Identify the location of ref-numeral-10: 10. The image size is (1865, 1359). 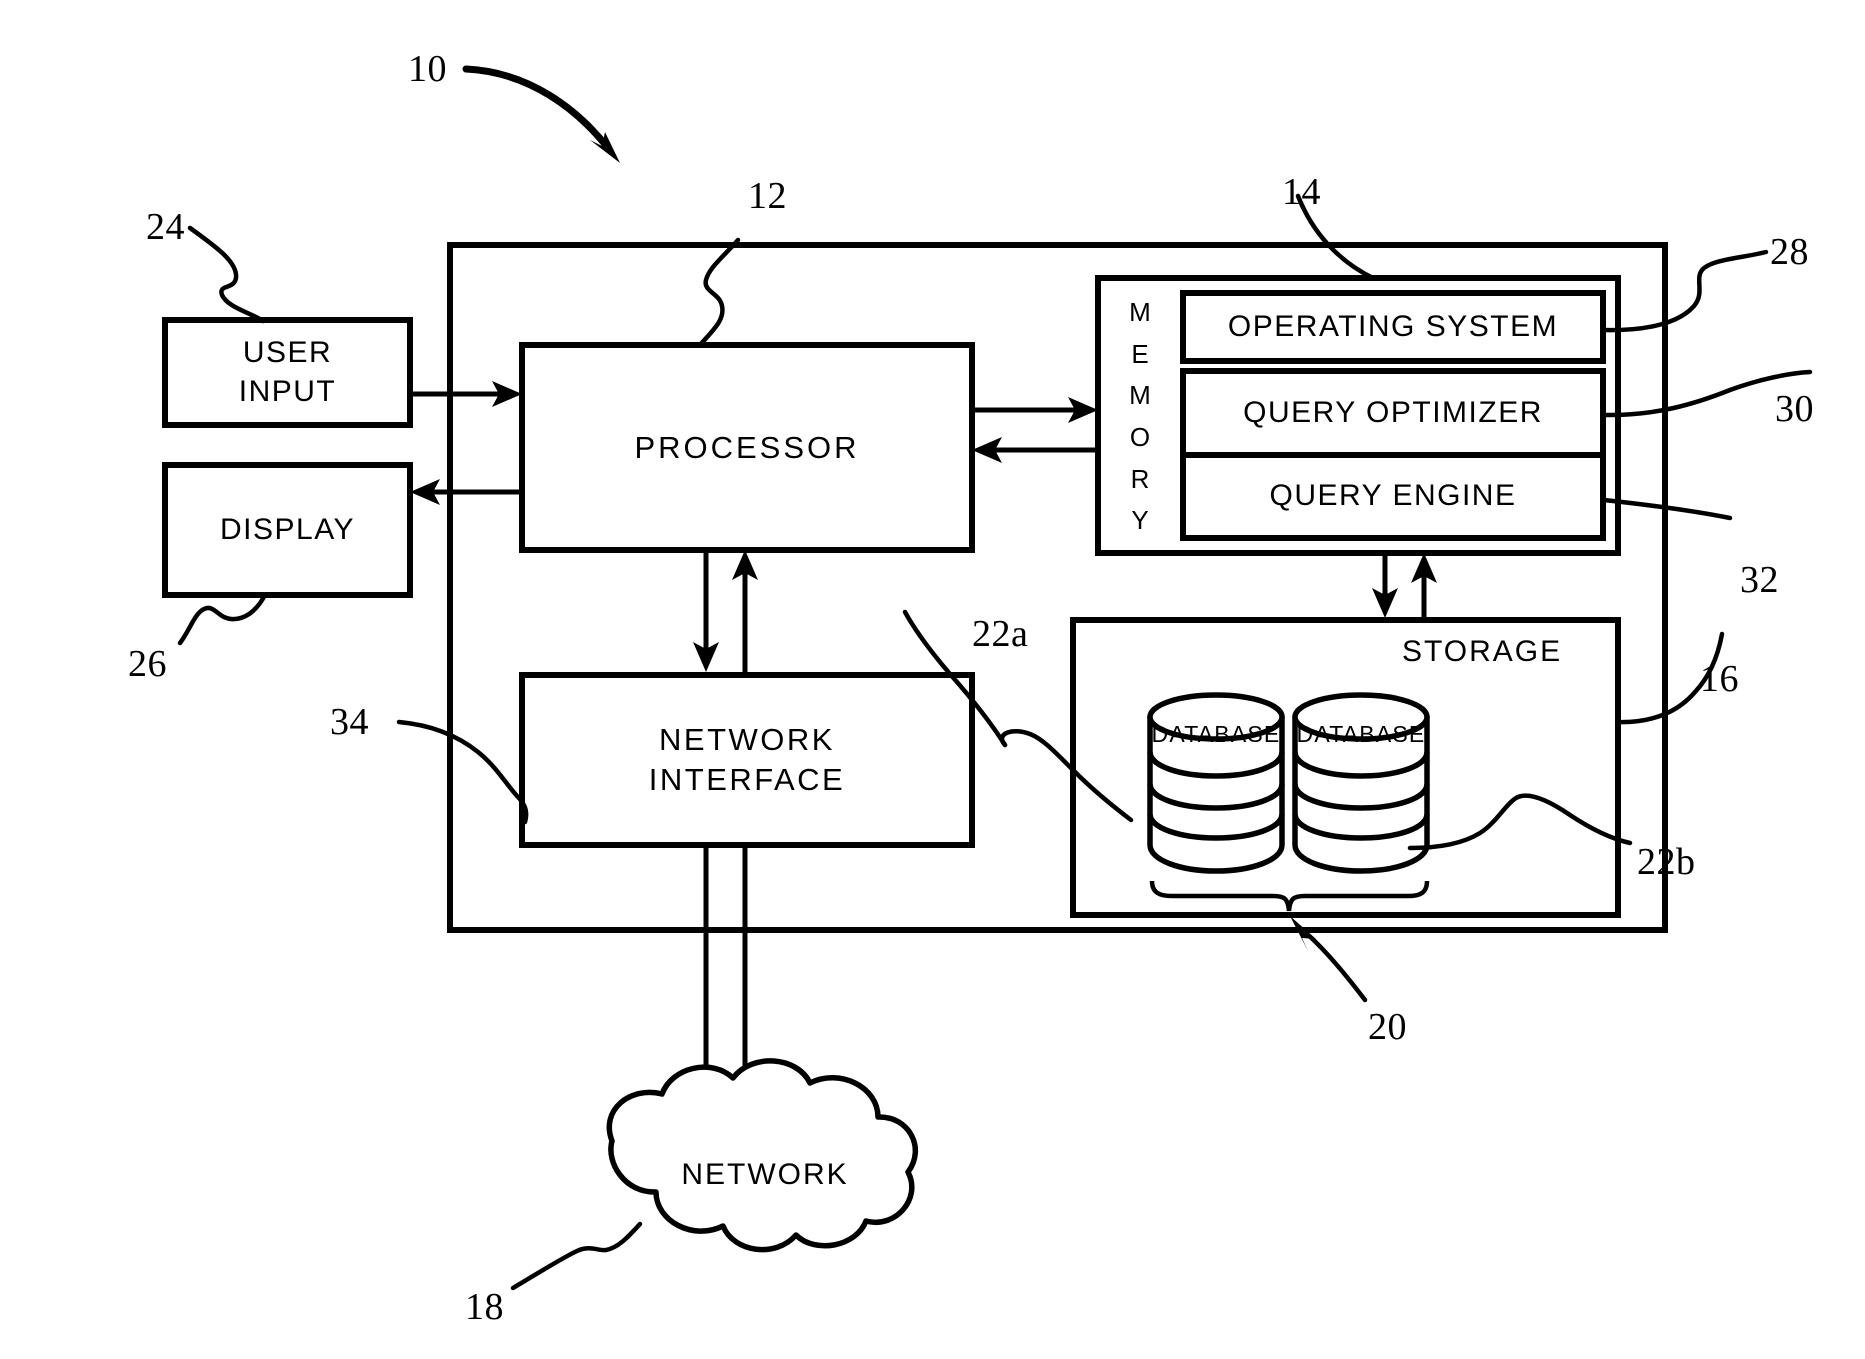
(427, 69).